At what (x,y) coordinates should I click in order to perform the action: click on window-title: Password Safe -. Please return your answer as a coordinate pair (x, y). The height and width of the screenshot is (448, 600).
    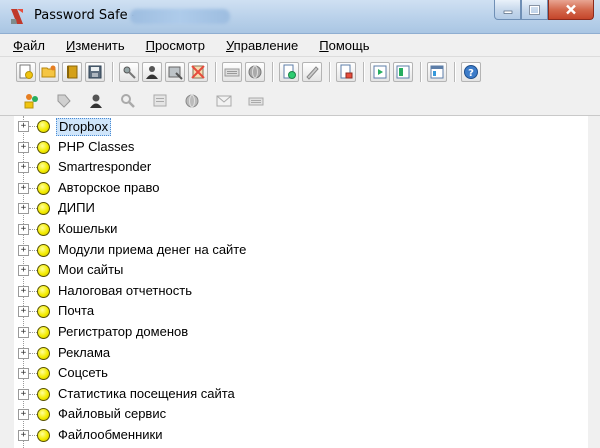
    Looking at the image, I should click on (85, 15).